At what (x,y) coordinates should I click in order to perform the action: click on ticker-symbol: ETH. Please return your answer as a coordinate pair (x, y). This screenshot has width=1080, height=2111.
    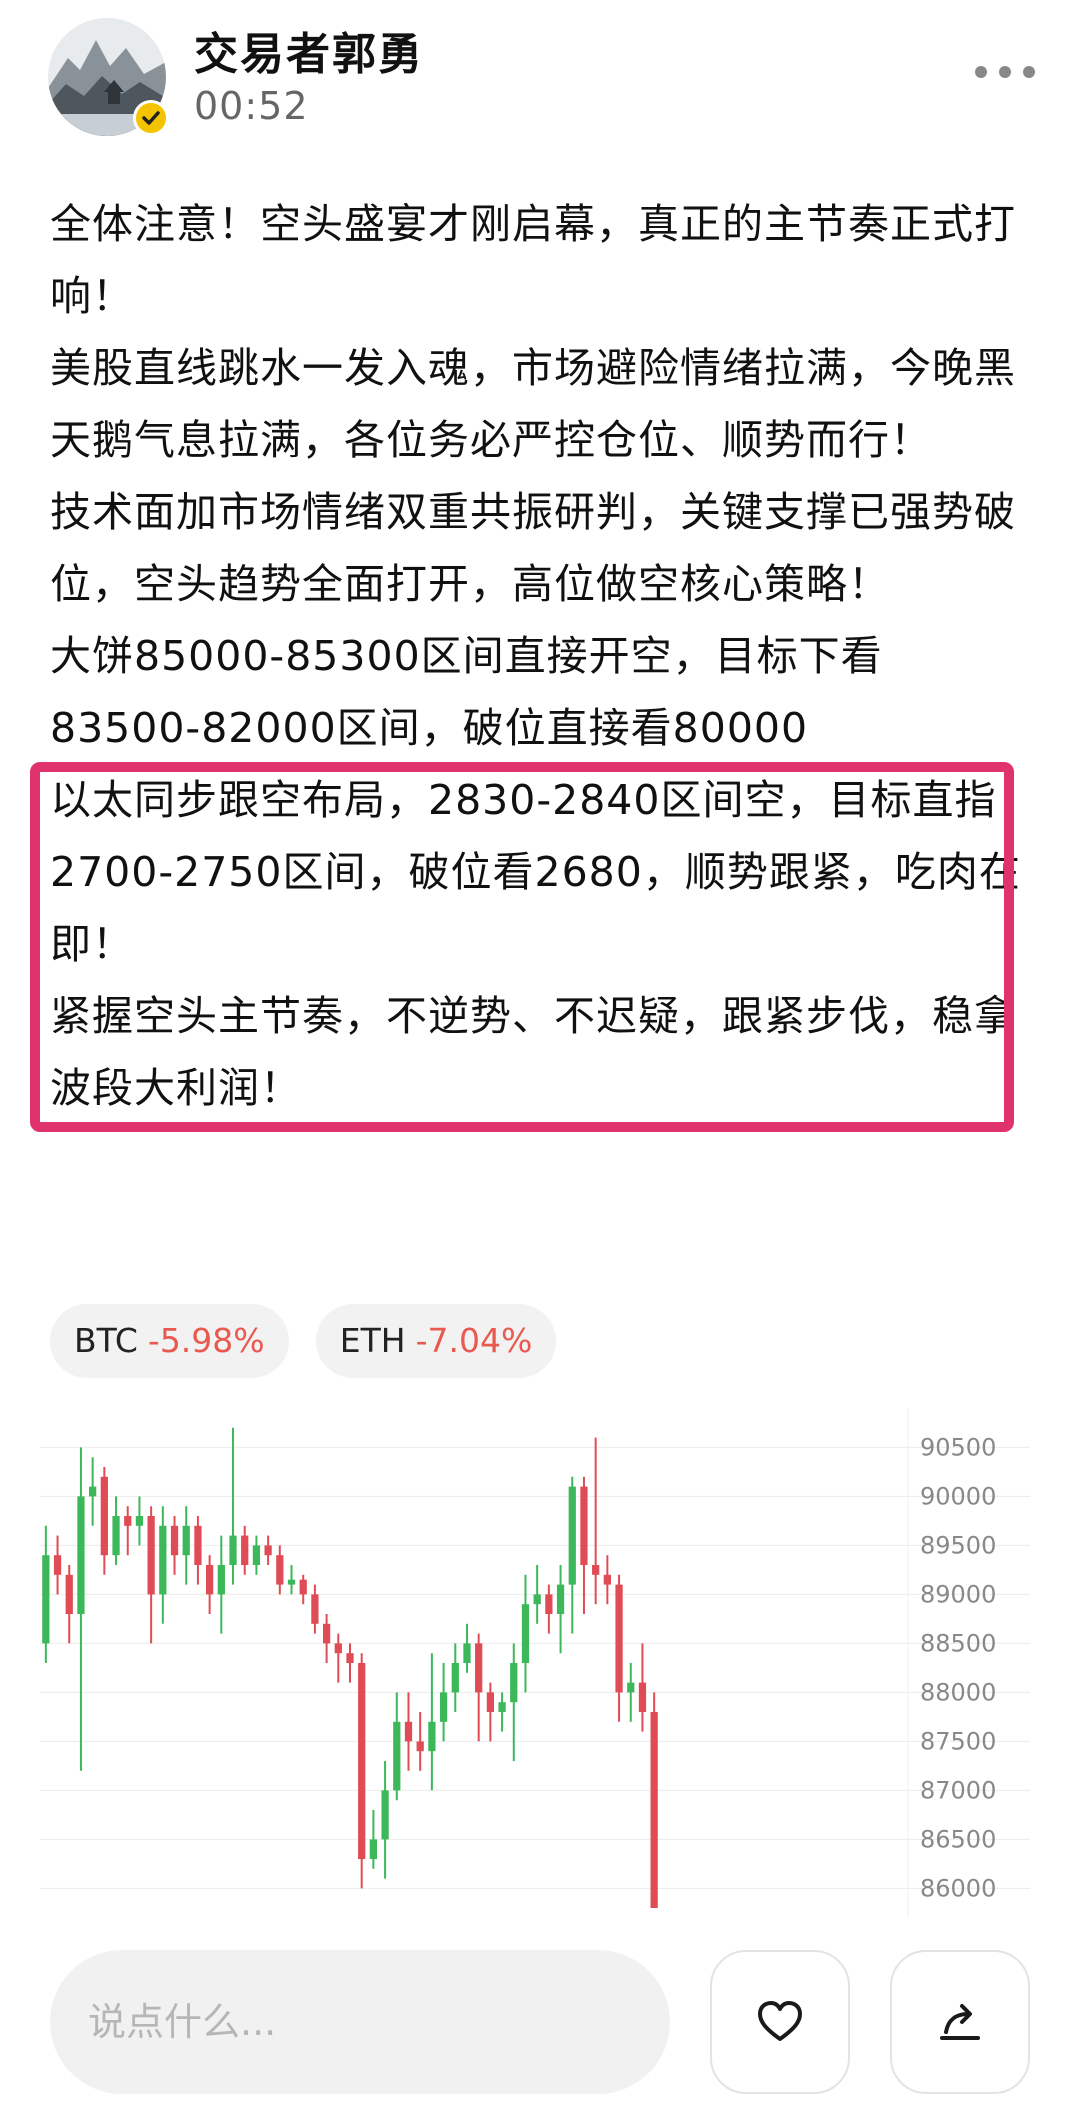
    Looking at the image, I should click on (372, 1340).